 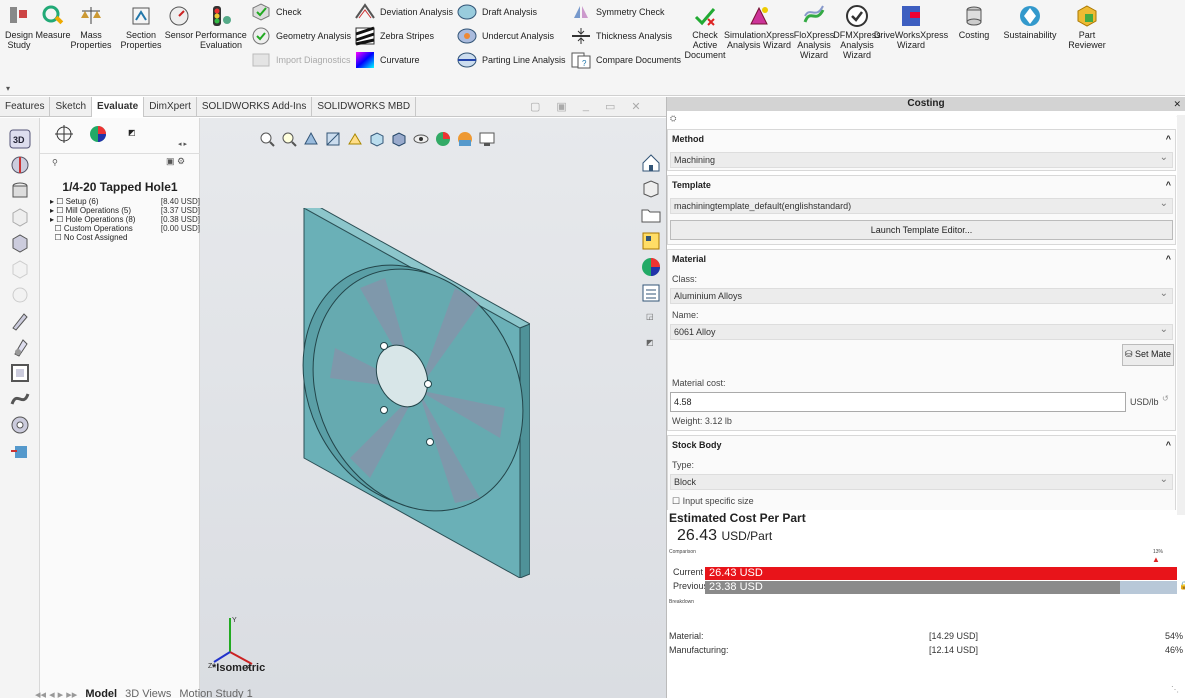 What do you see at coordinates (505, 36) in the screenshot?
I see `undercut-analysis-button: Undercut Analysis` at bounding box center [505, 36].